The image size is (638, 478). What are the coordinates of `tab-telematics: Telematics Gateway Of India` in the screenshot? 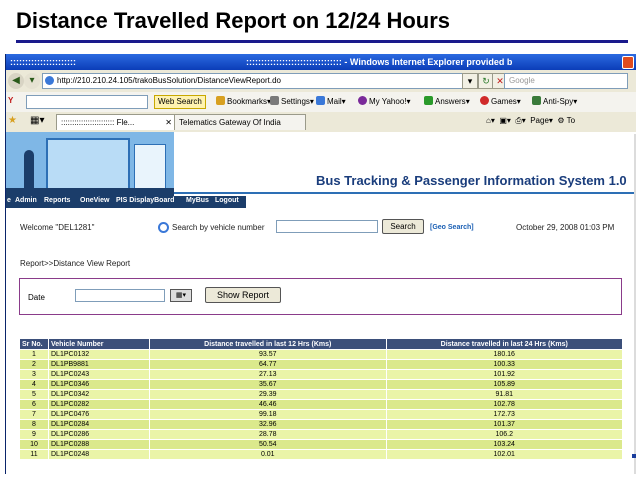 It's located at (240, 122).